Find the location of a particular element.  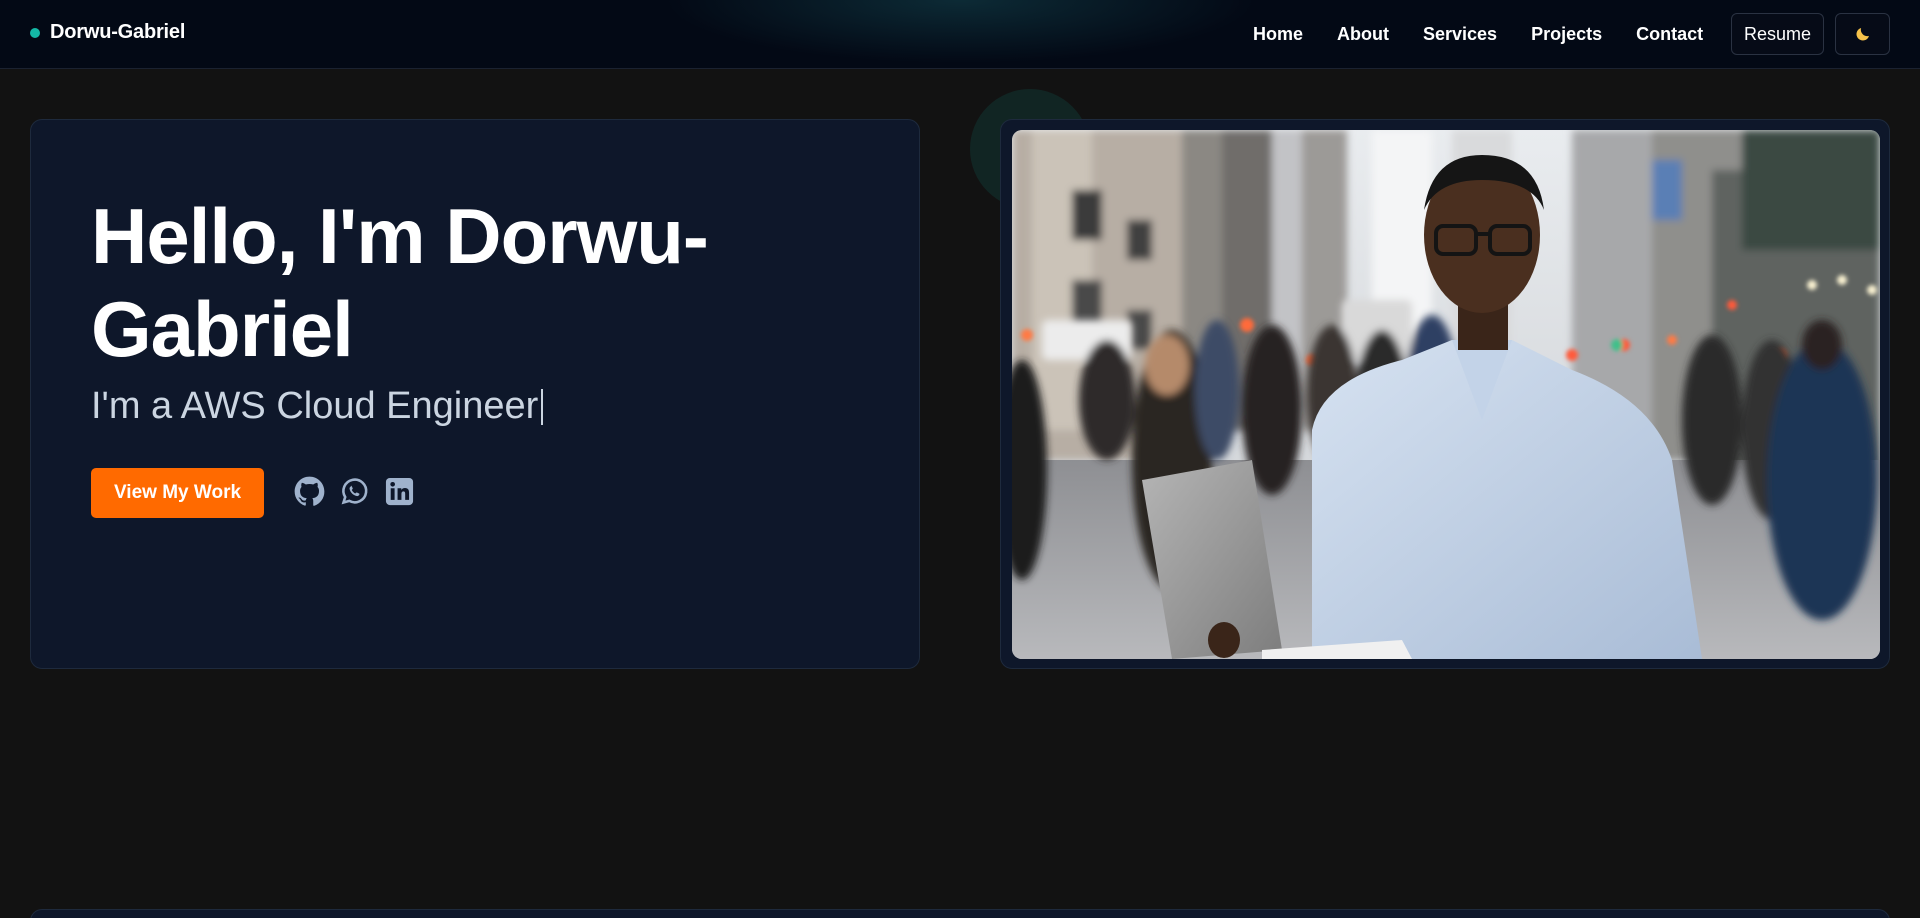

nav-link-contact: Contact is located at coordinates (1669, 34).